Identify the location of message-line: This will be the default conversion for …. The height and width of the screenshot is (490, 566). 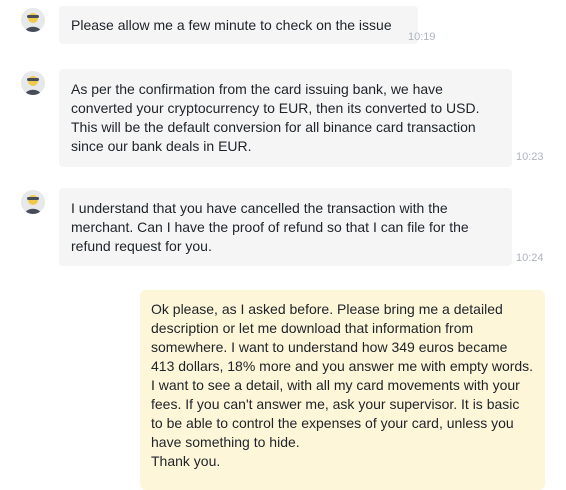
(273, 127).